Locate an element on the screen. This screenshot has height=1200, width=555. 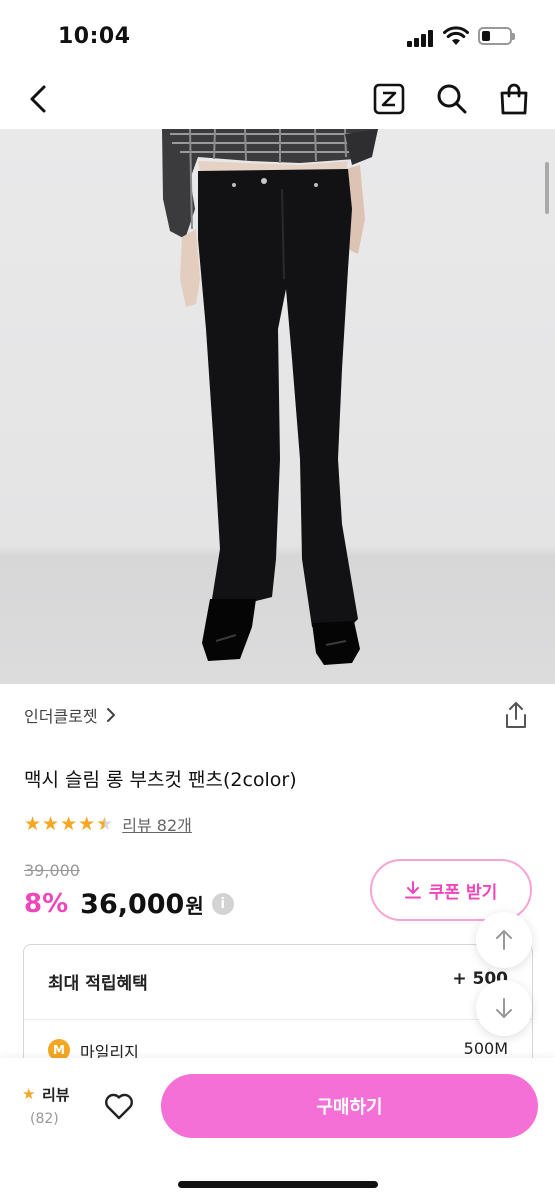
shopping-bag-icon is located at coordinates (514, 99).